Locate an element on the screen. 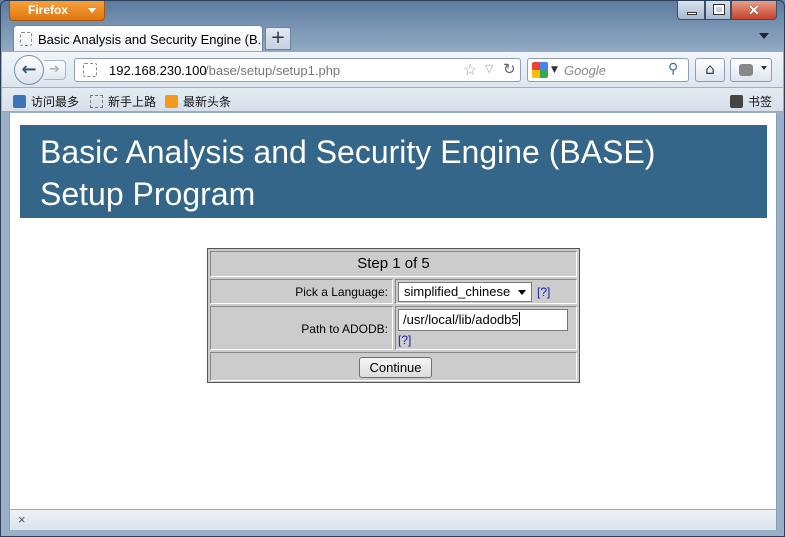  banner-title-line2: Setup Program is located at coordinates (148, 194).